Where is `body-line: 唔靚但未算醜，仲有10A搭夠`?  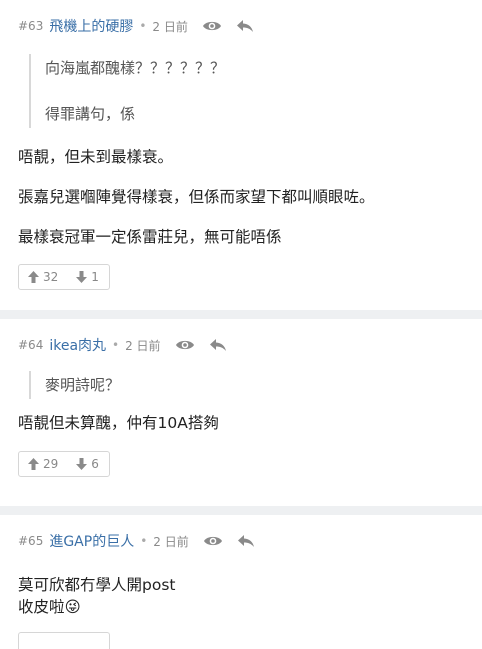 body-line: 唔靚但未算醜，仲有10A搭夠 is located at coordinates (118, 423).